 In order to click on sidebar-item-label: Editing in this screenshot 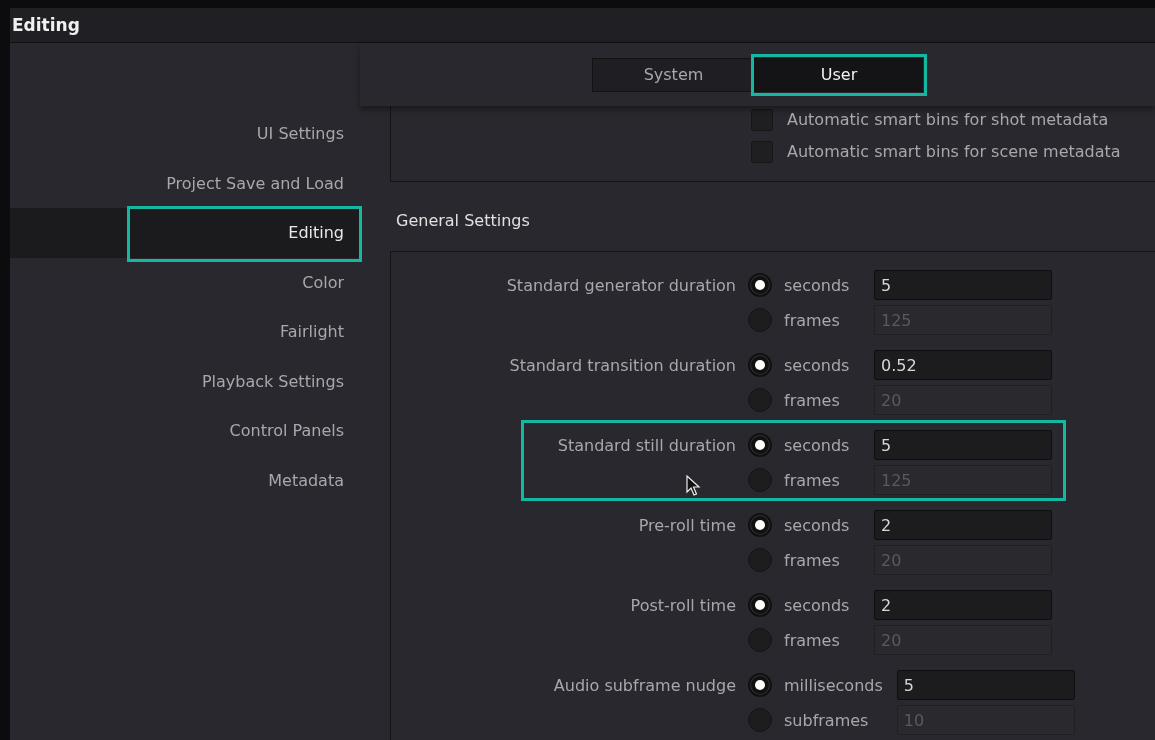, I will do `click(316, 233)`.